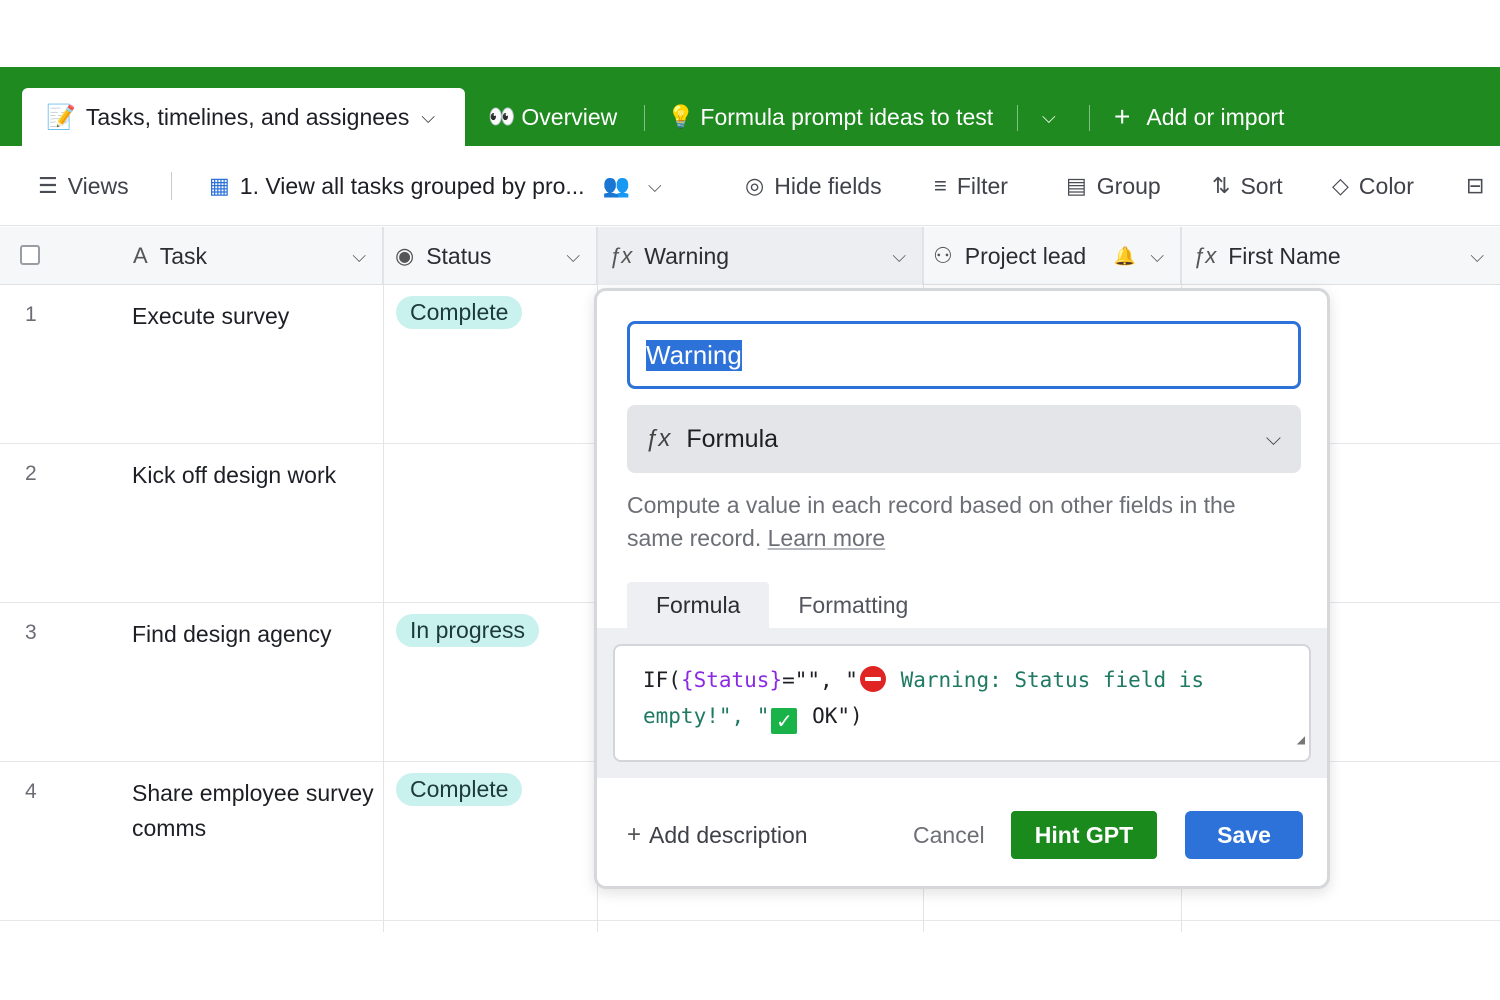 This screenshot has width=1500, height=1000. I want to click on tab-formula-ideas: 💡 Formula prompt ideas to test, so click(830, 117).